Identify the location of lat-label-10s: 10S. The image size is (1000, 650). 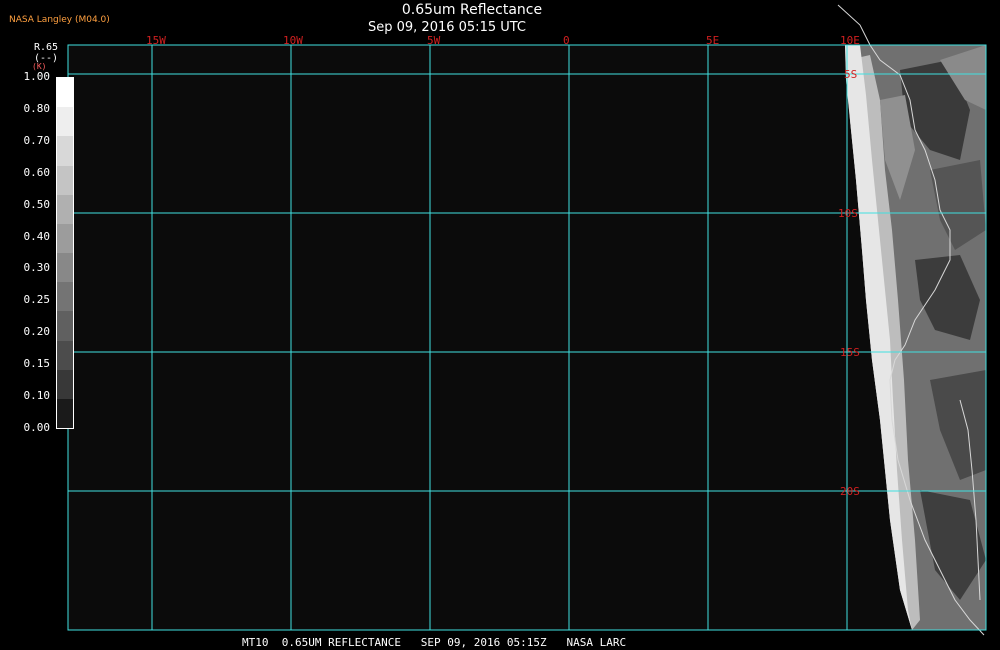
(848, 213).